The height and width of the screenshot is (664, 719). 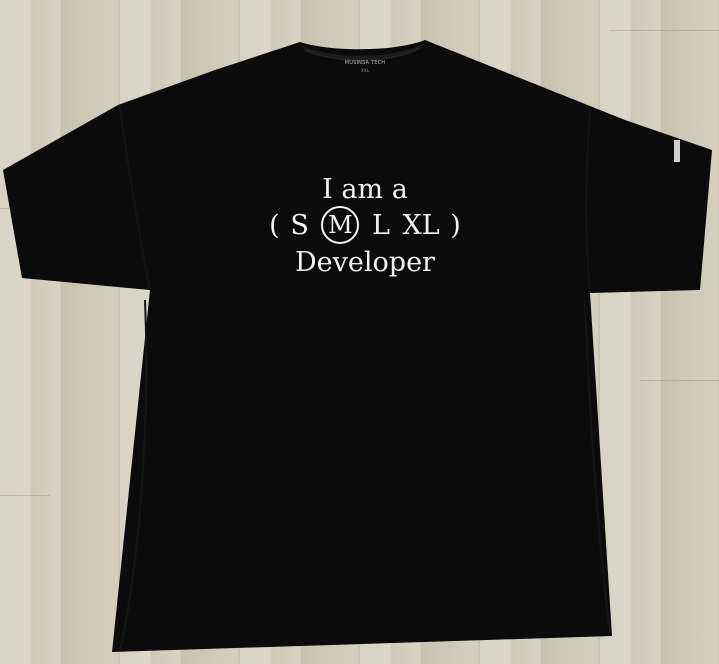 What do you see at coordinates (365, 67) in the screenshot?
I see `neck-label: MUSINSA TECH XXL` at bounding box center [365, 67].